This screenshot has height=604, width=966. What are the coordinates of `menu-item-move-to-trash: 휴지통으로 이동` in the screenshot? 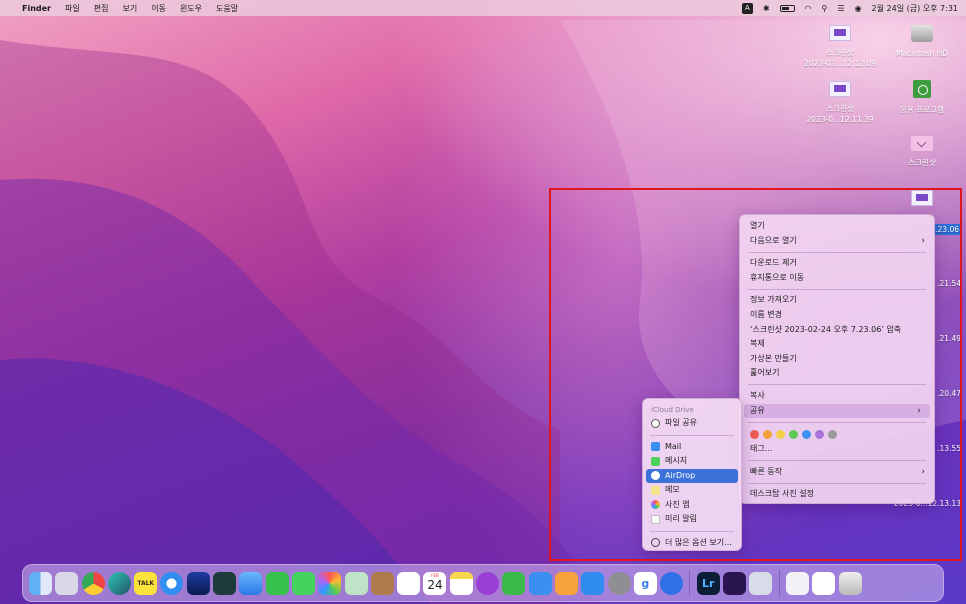 It's located at (837, 278).